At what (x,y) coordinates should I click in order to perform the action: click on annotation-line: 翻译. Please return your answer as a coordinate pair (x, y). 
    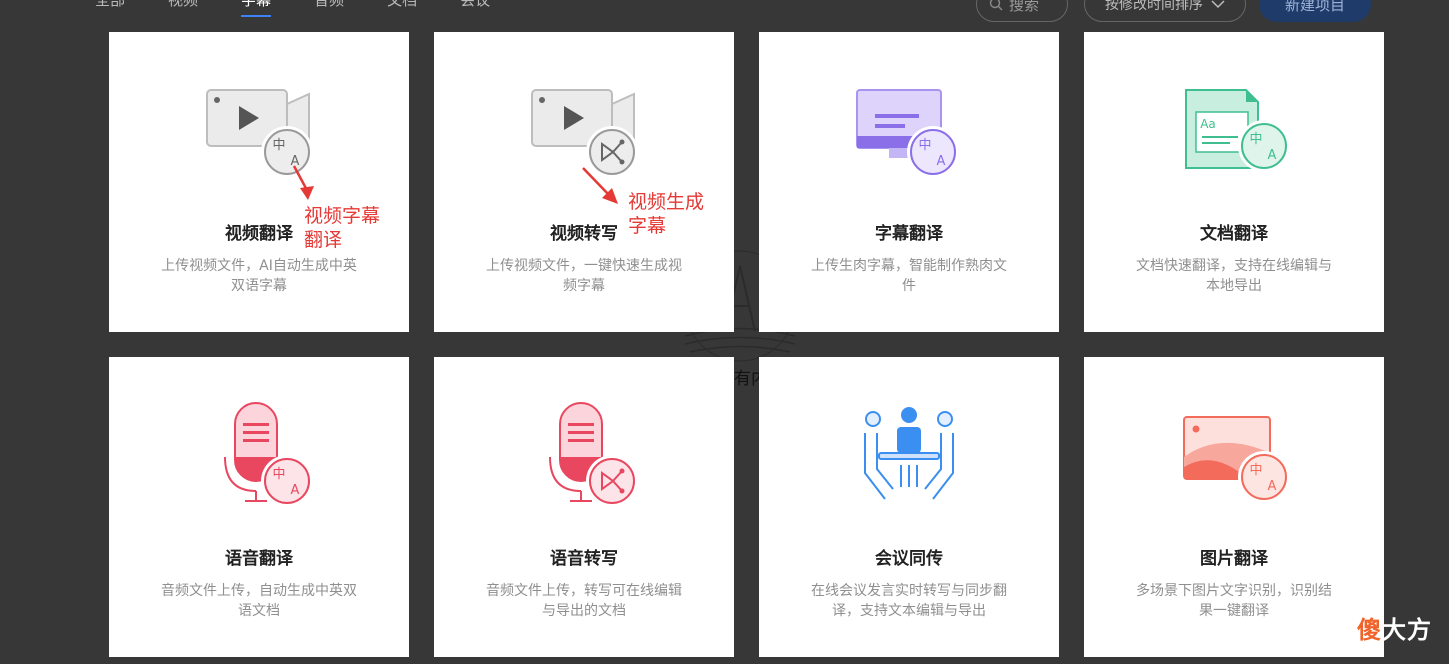
    Looking at the image, I should click on (323, 240).